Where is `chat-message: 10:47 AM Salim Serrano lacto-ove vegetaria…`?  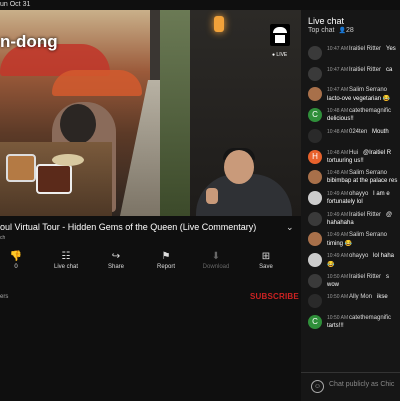 chat-message: 10:47 AM Salim Serrano lacto-ove vegetaria… is located at coordinates (354, 96).